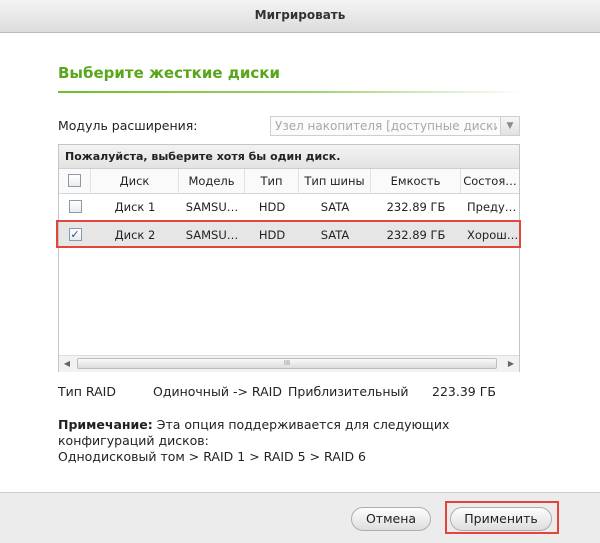 The image size is (600, 543). What do you see at coordinates (288, 234) in the screenshot?
I see `selected-row-highlight` at bounding box center [288, 234].